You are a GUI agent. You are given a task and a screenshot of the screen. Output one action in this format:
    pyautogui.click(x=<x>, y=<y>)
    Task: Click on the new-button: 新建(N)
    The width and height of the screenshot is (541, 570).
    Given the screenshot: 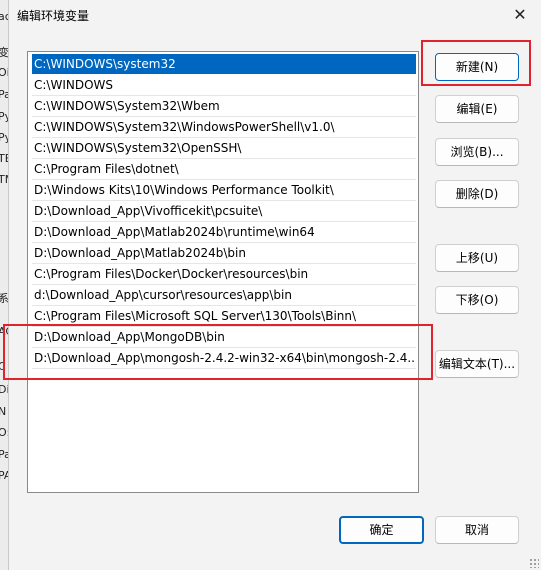 What is the action you would take?
    pyautogui.click(x=477, y=67)
    